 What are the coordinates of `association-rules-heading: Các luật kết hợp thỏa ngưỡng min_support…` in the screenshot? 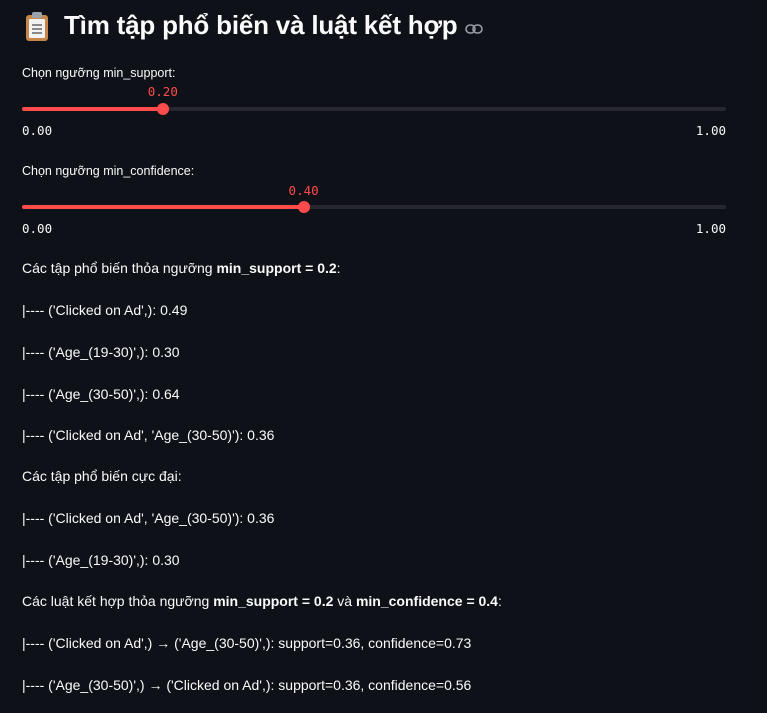 It's located at (262, 601).